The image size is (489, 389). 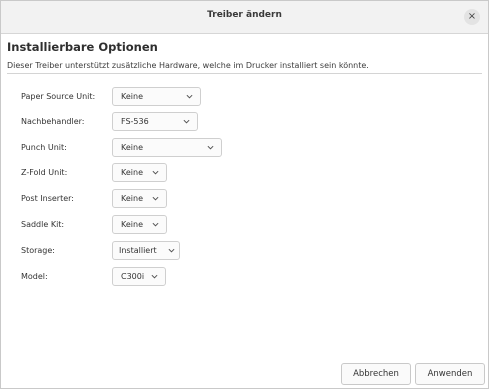 I want to click on combo-saddle-kit: Keine, so click(x=139, y=224).